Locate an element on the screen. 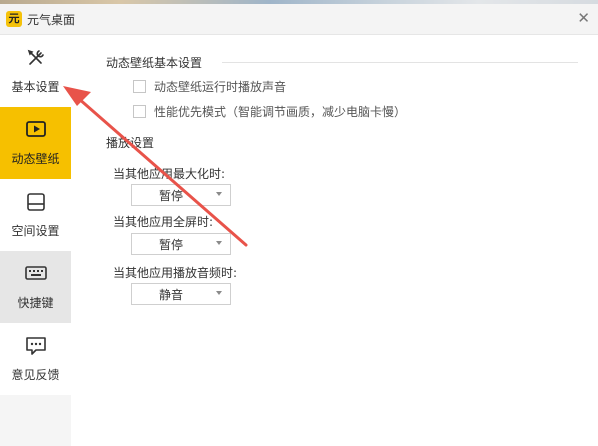 Image resolution: width=598 pixels, height=446 pixels. sidebar-item-live-wallpaper: 动态壁纸 is located at coordinates (35, 143).